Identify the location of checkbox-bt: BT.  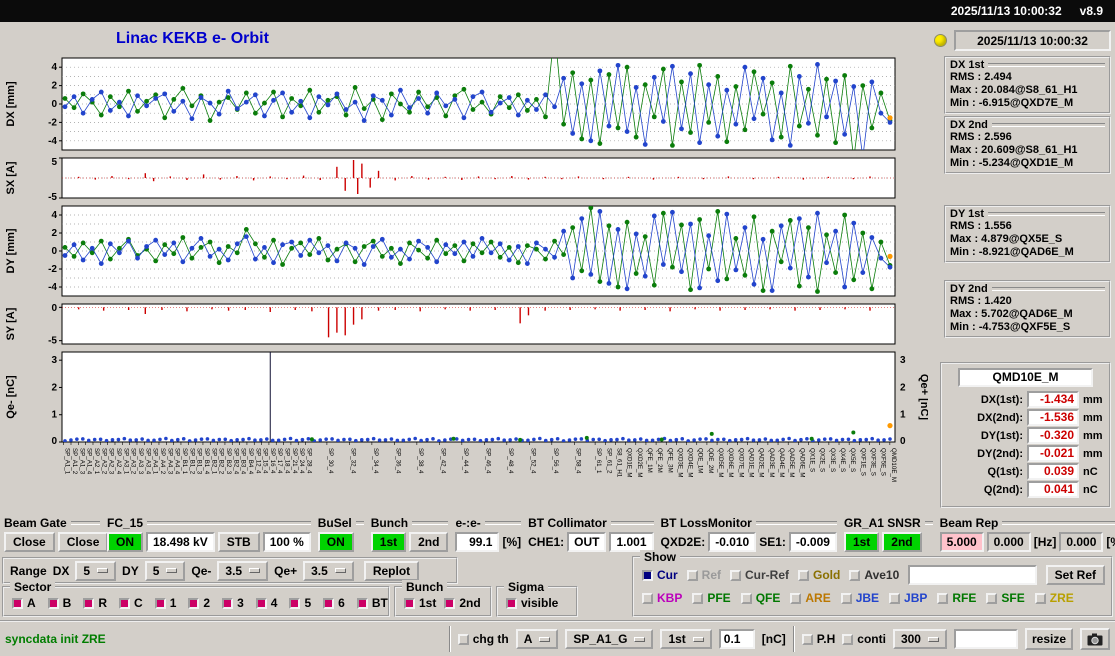
(372, 603).